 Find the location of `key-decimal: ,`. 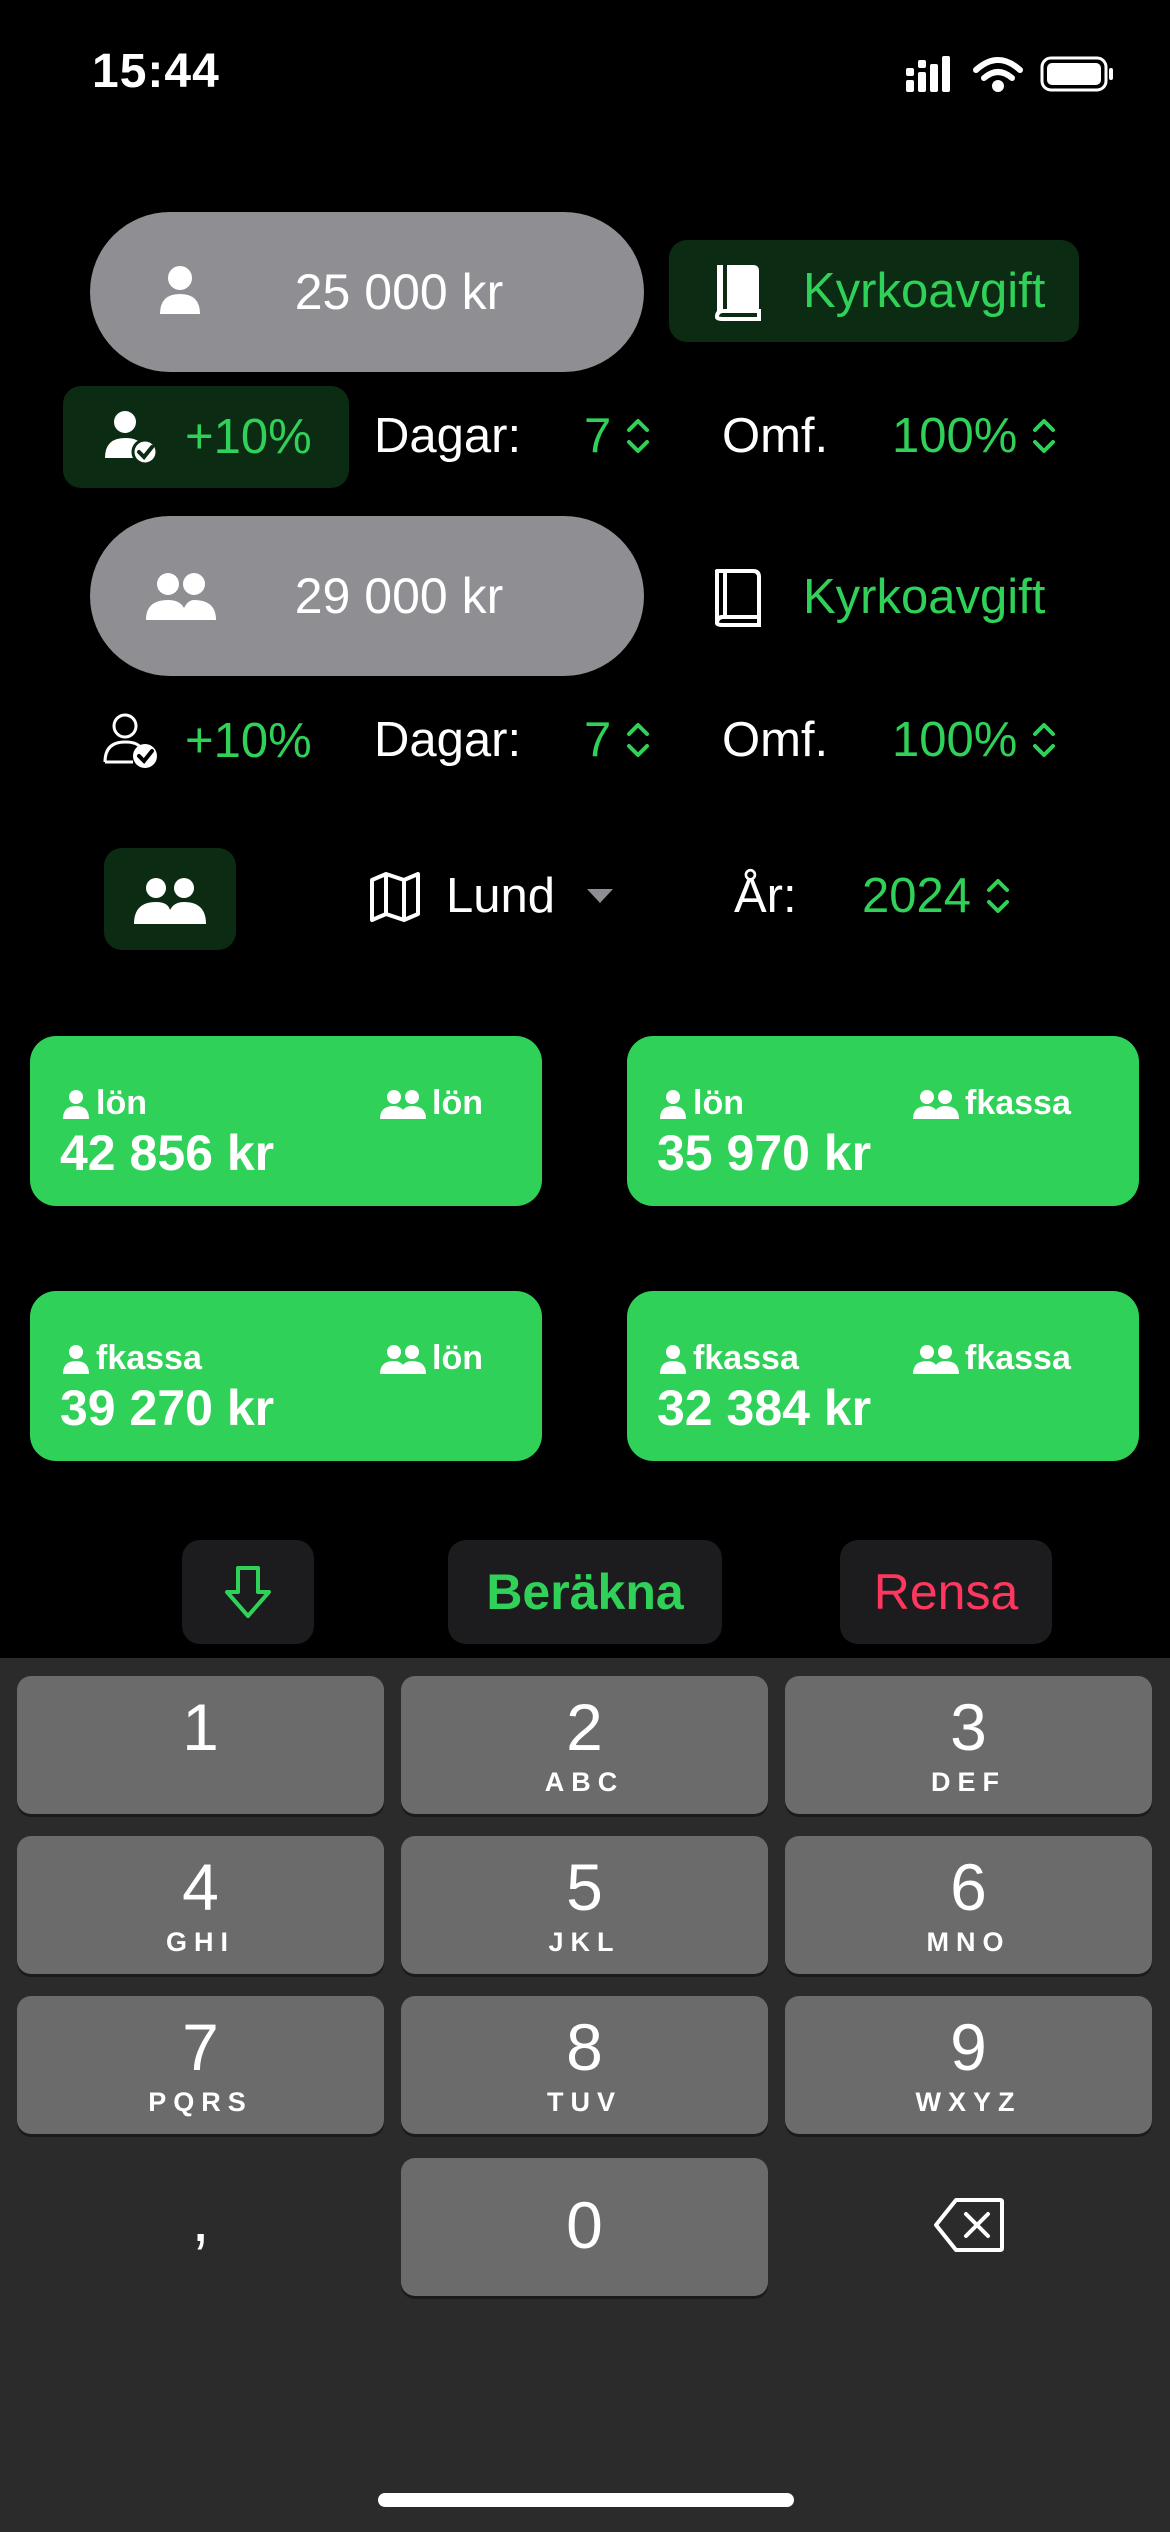

key-decimal: , is located at coordinates (200, 2227).